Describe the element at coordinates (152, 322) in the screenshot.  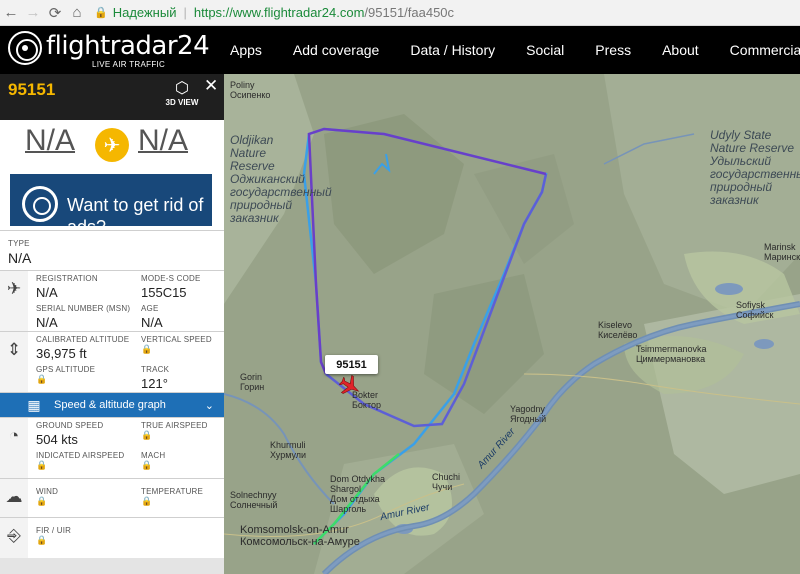
I see `age-value: N/A` at that location.